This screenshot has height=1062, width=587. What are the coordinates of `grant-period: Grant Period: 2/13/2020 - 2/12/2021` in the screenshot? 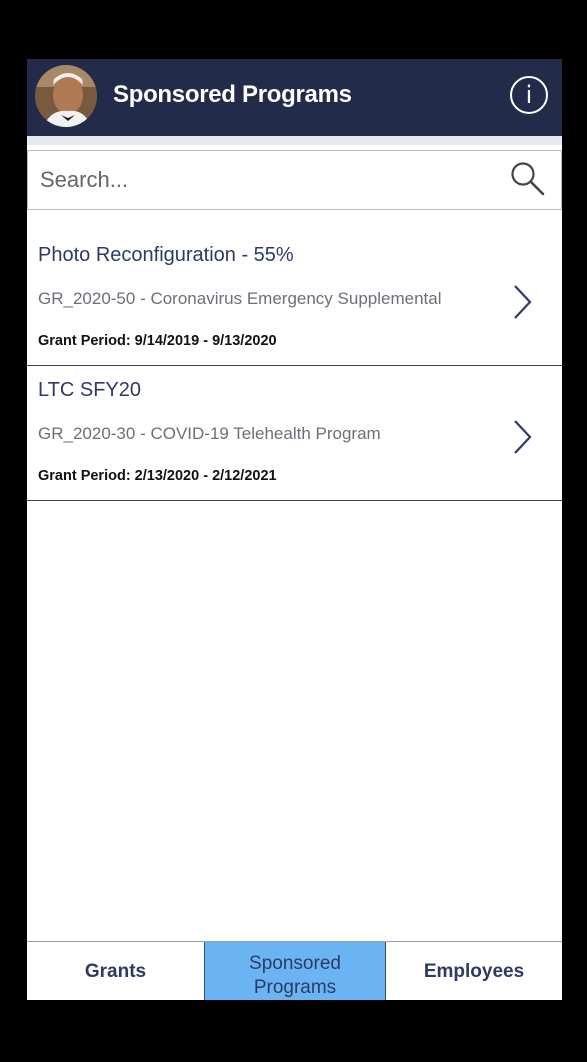 It's located at (157, 476).